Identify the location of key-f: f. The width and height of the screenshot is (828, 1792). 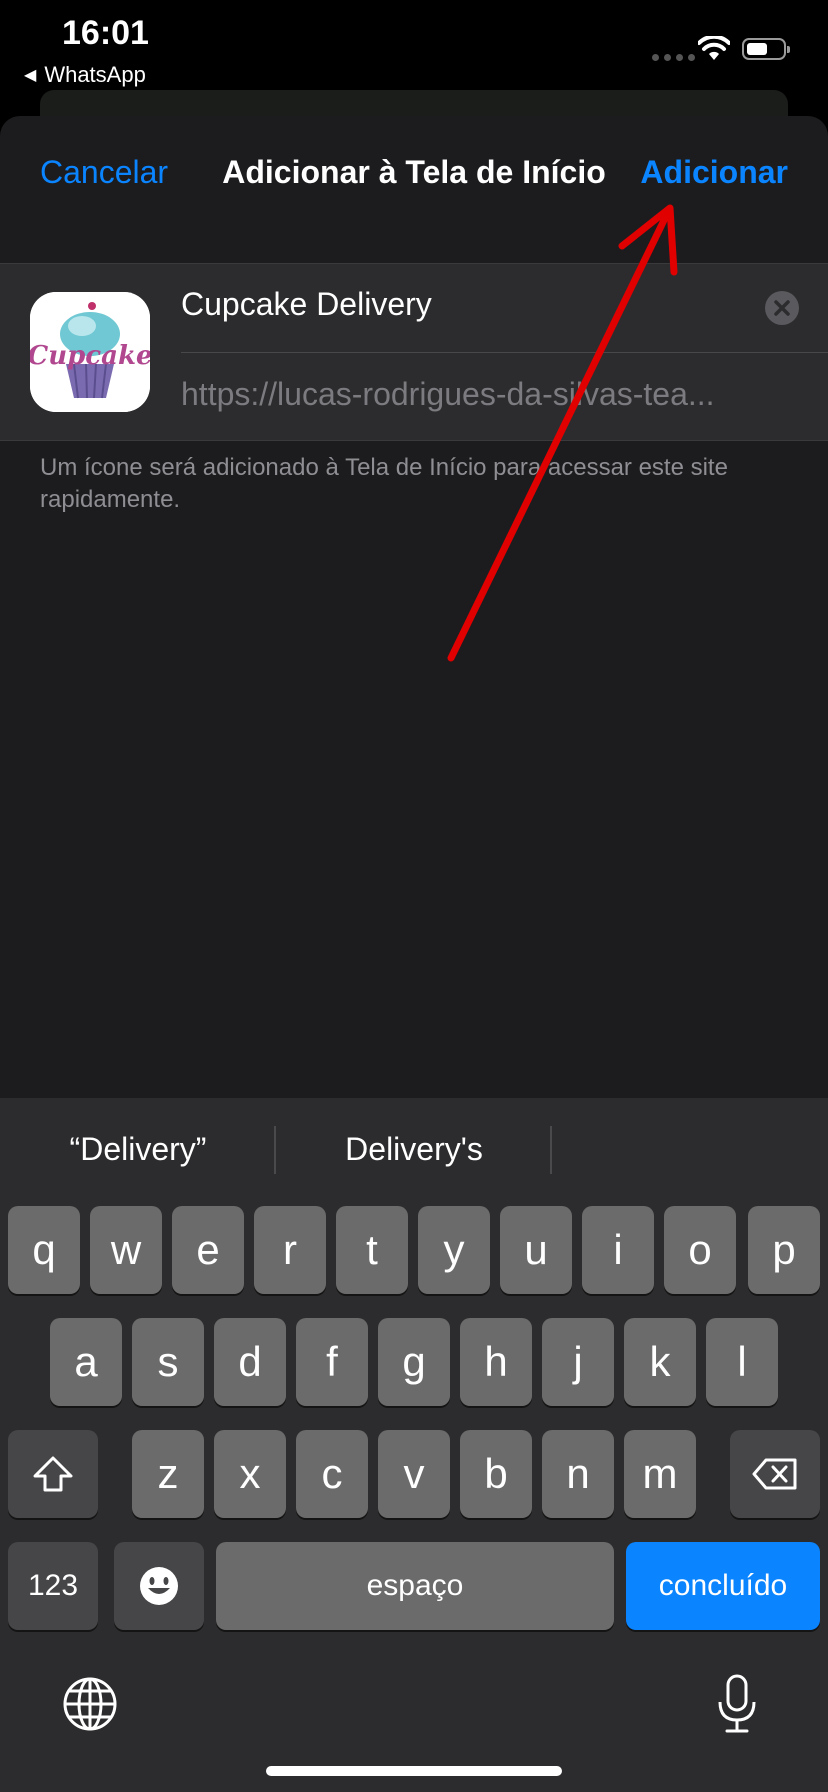
(332, 1362).